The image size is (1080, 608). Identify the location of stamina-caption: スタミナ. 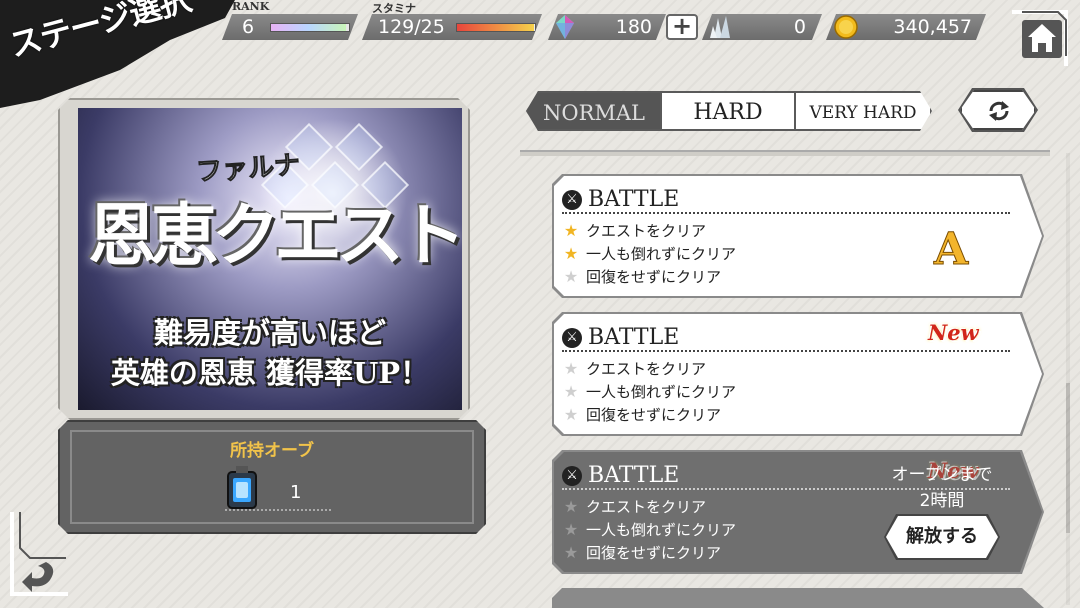
(394, 8).